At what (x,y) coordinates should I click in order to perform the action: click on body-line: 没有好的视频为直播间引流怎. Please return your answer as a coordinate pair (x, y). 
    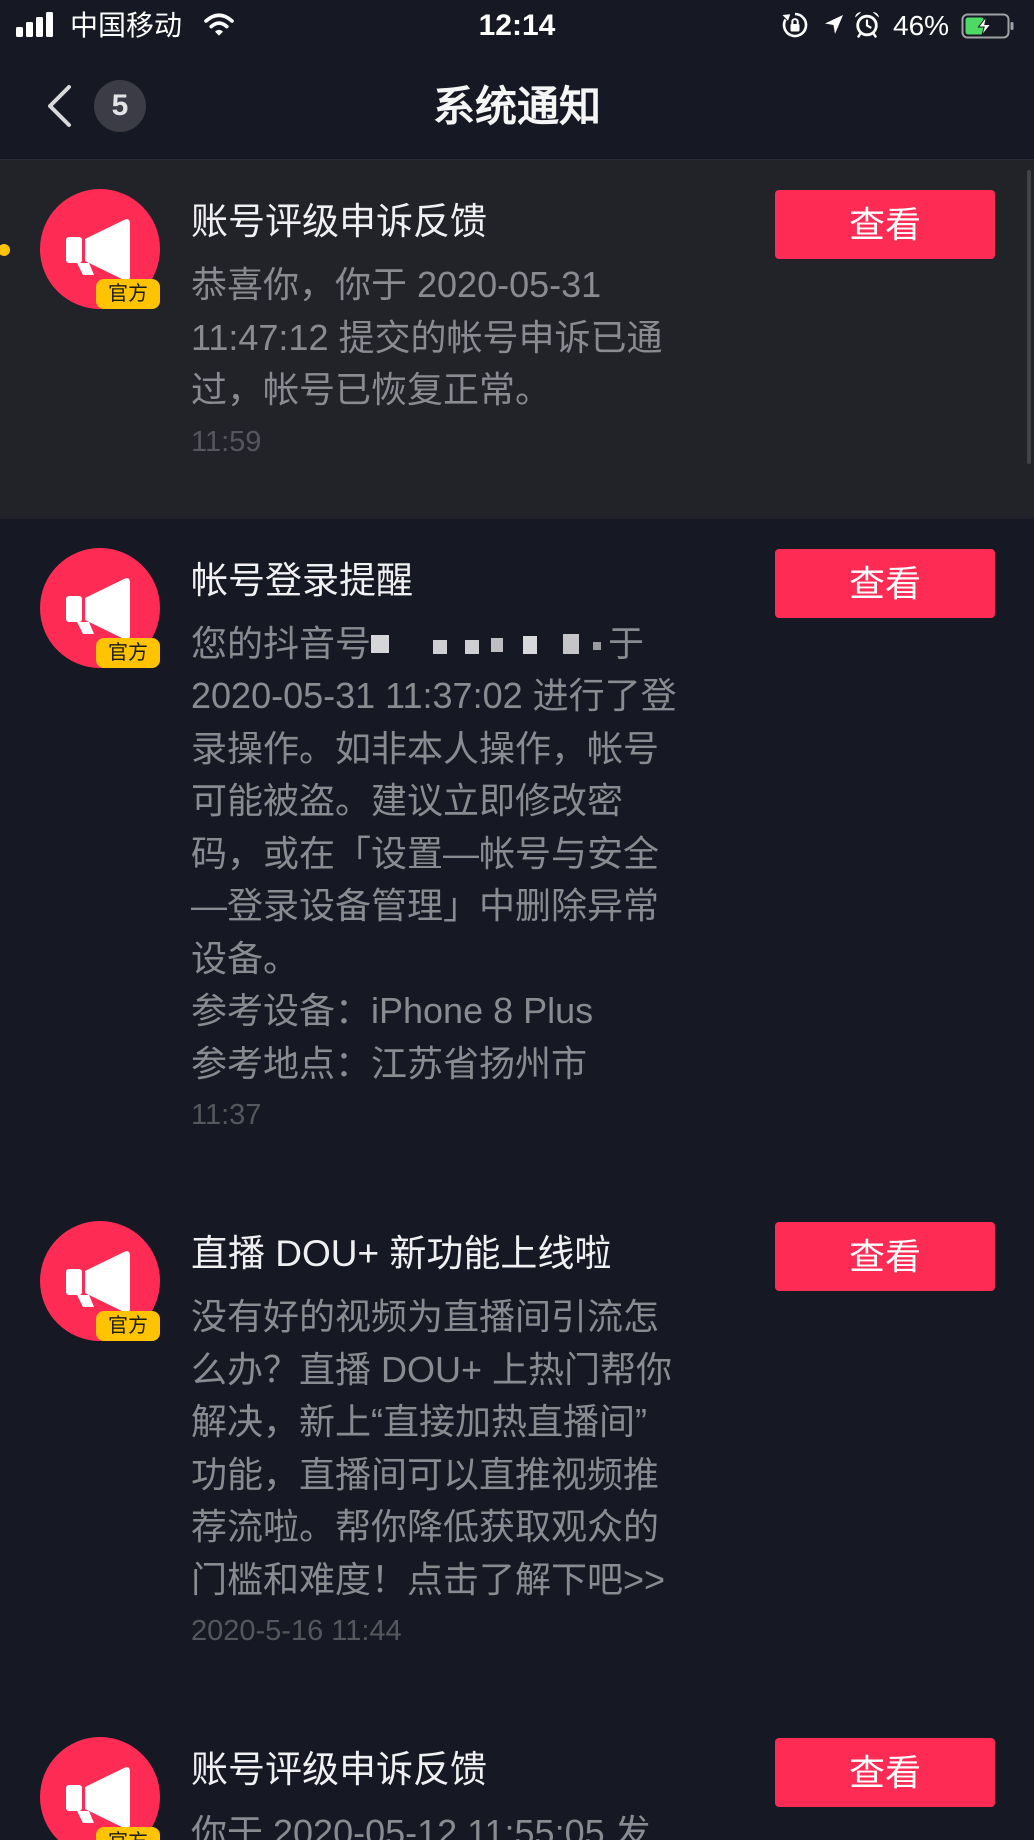
    Looking at the image, I should click on (425, 1316).